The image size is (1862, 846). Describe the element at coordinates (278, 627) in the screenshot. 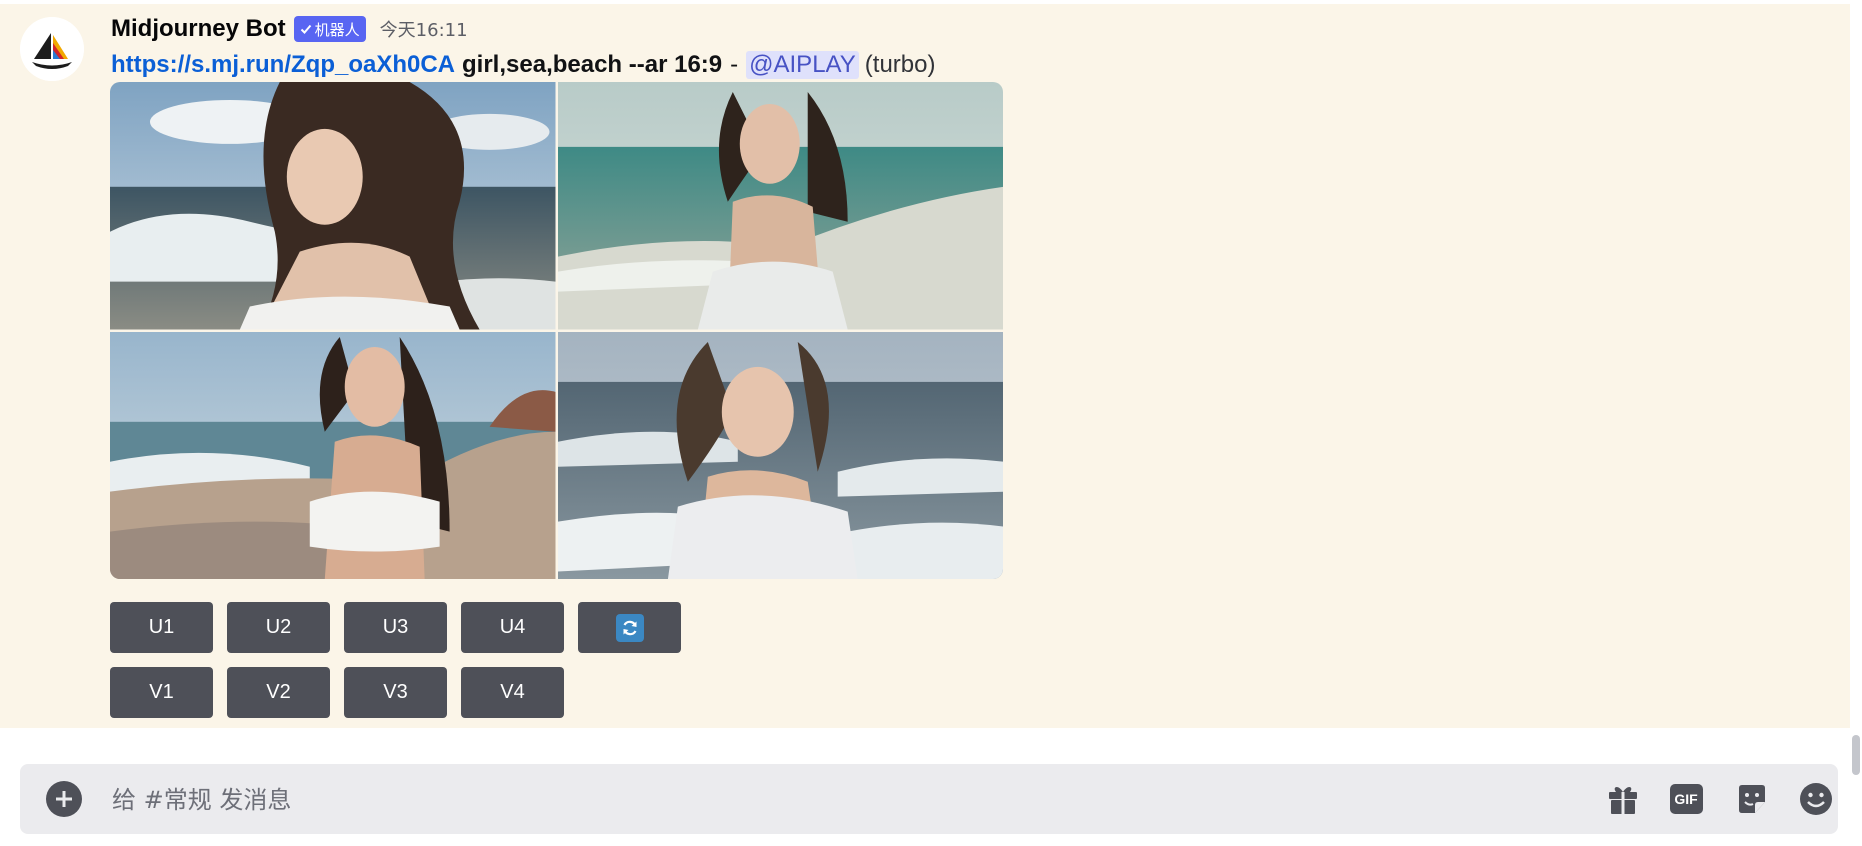

I see `u2-button: U2` at that location.